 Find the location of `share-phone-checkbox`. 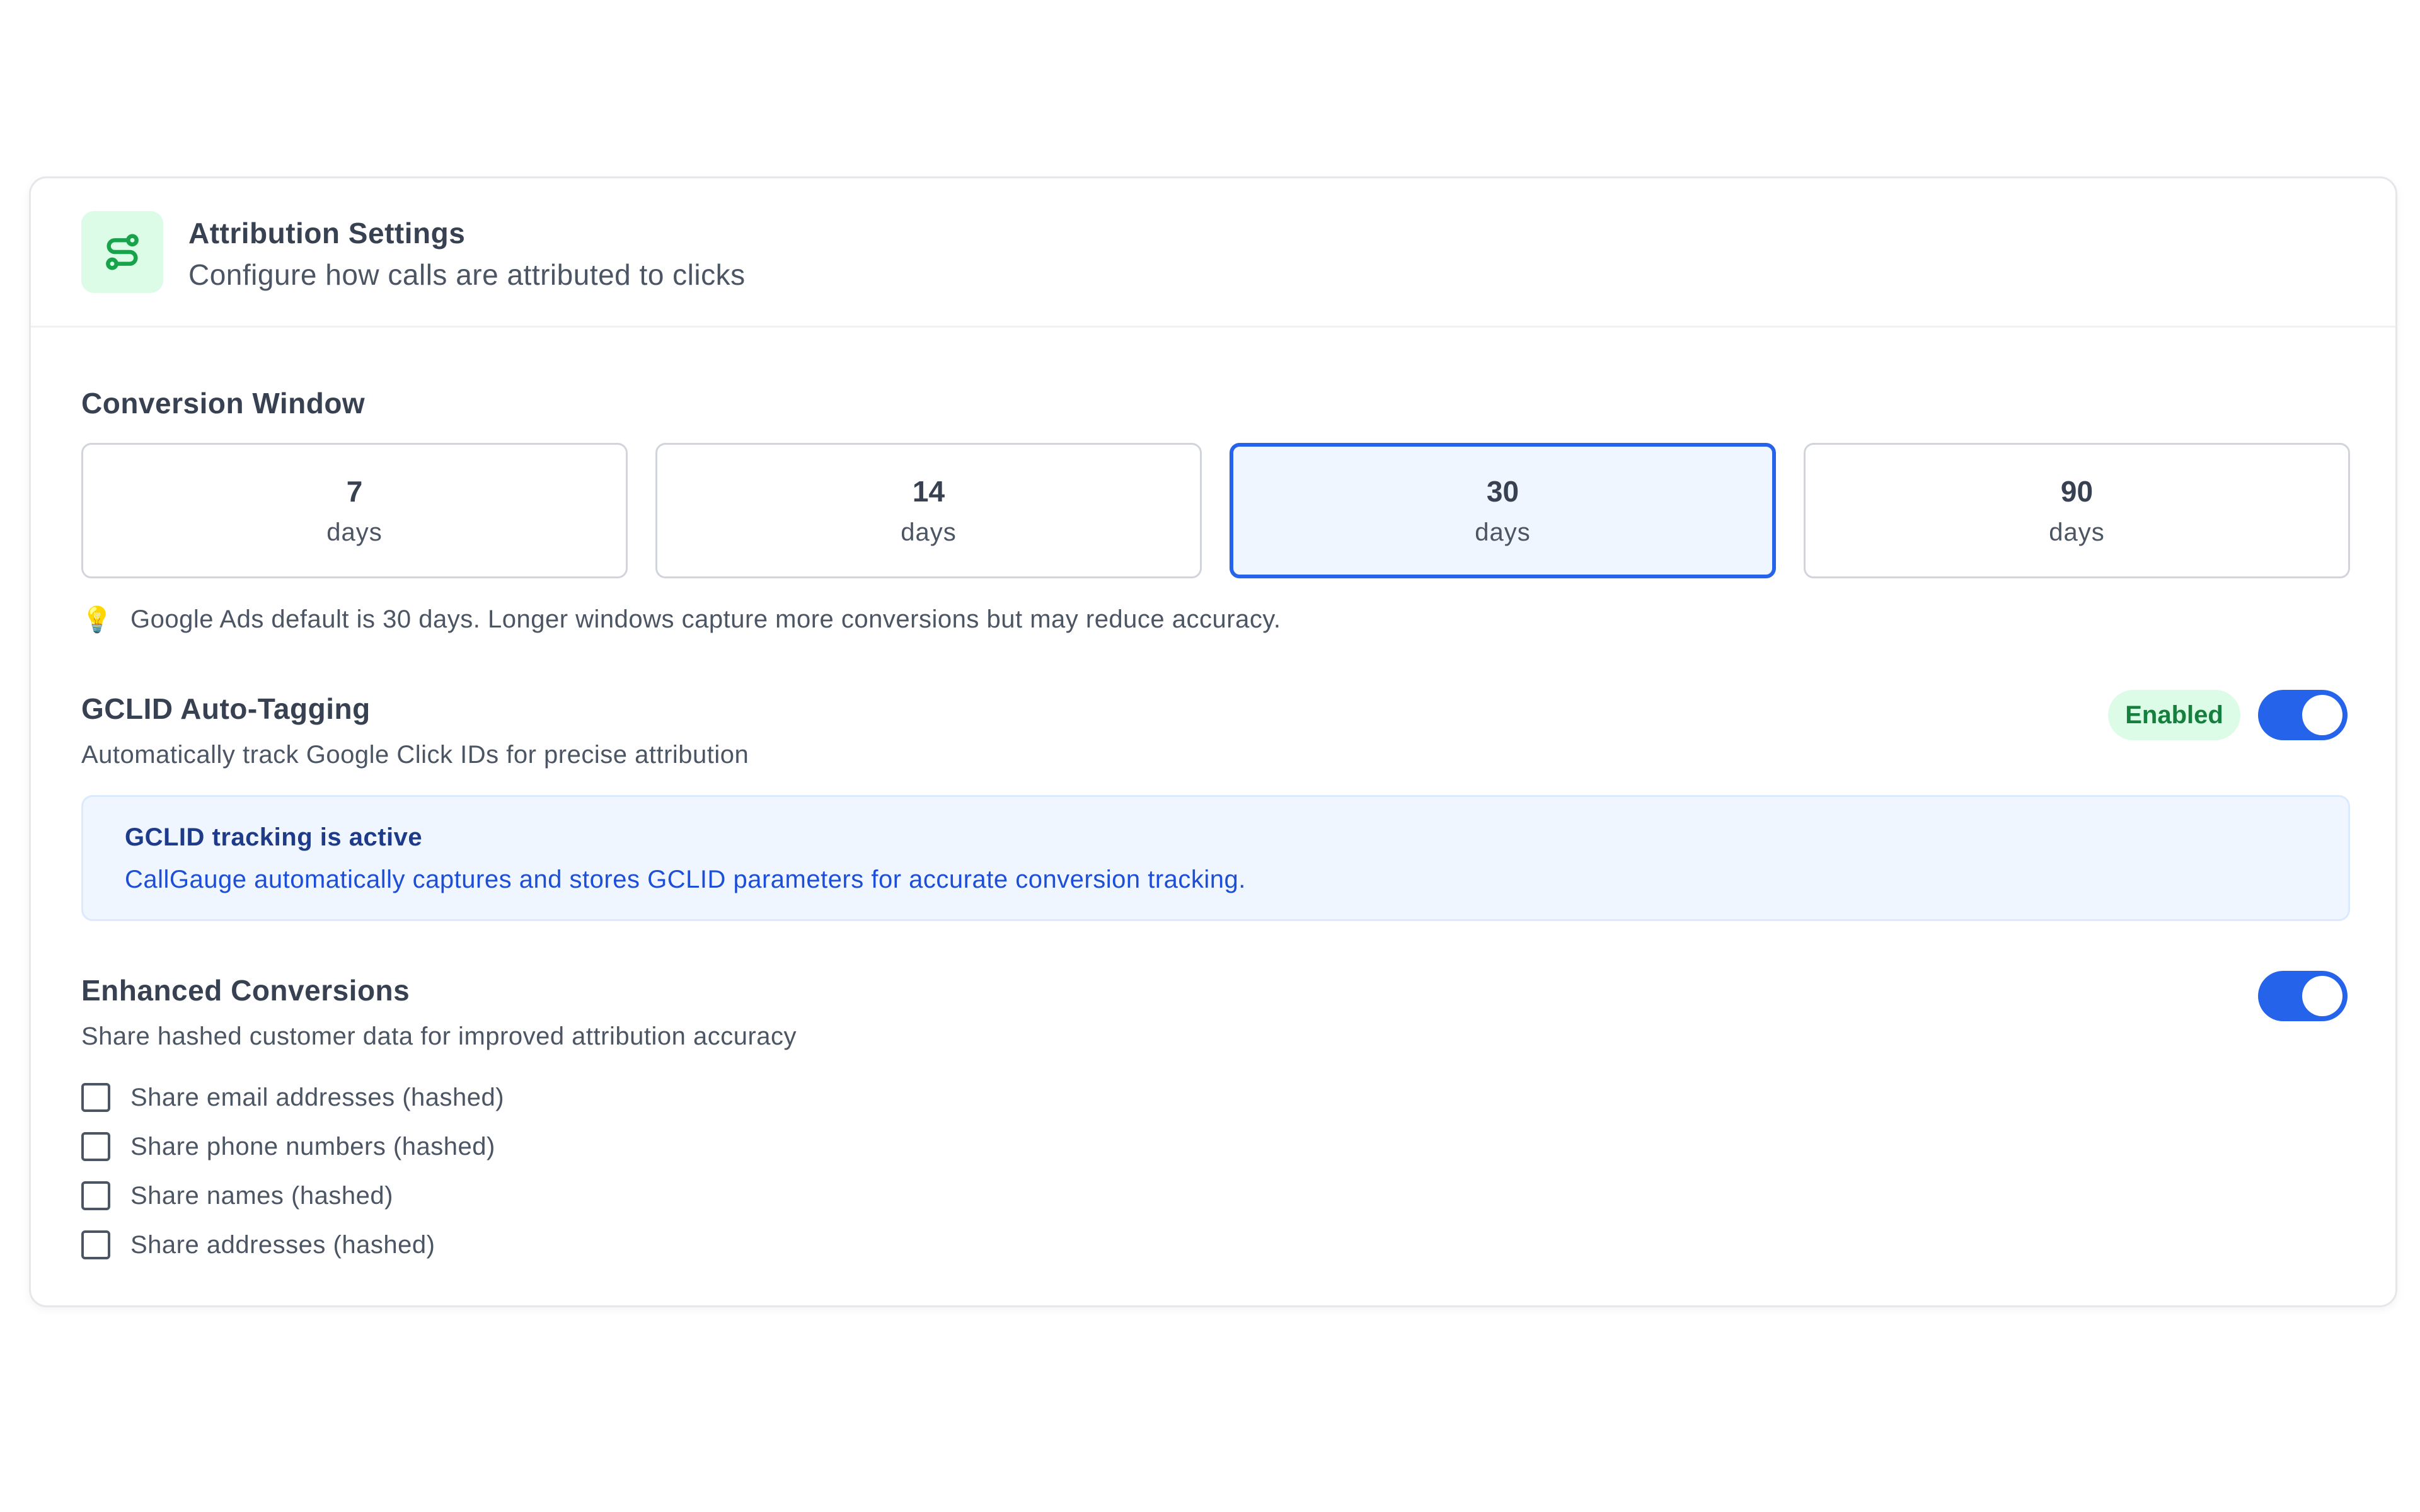

share-phone-checkbox is located at coordinates (95, 1146).